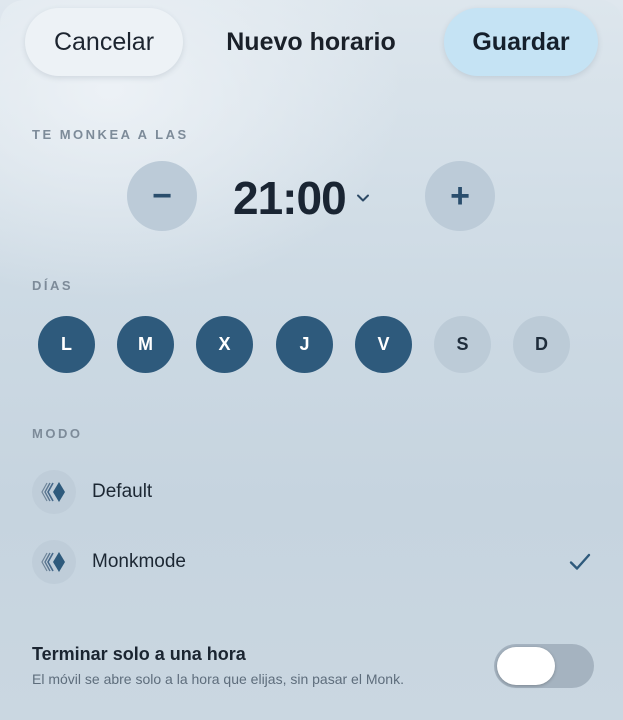 Image resolution: width=623 pixels, height=720 pixels. Describe the element at coordinates (122, 491) in the screenshot. I see `mode-option-label: Default` at that location.